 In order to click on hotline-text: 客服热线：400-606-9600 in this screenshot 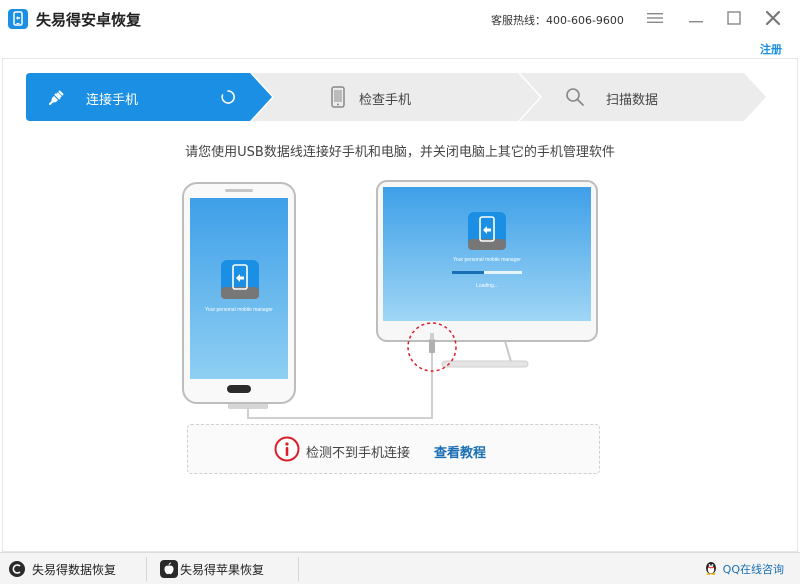, I will do `click(557, 20)`.